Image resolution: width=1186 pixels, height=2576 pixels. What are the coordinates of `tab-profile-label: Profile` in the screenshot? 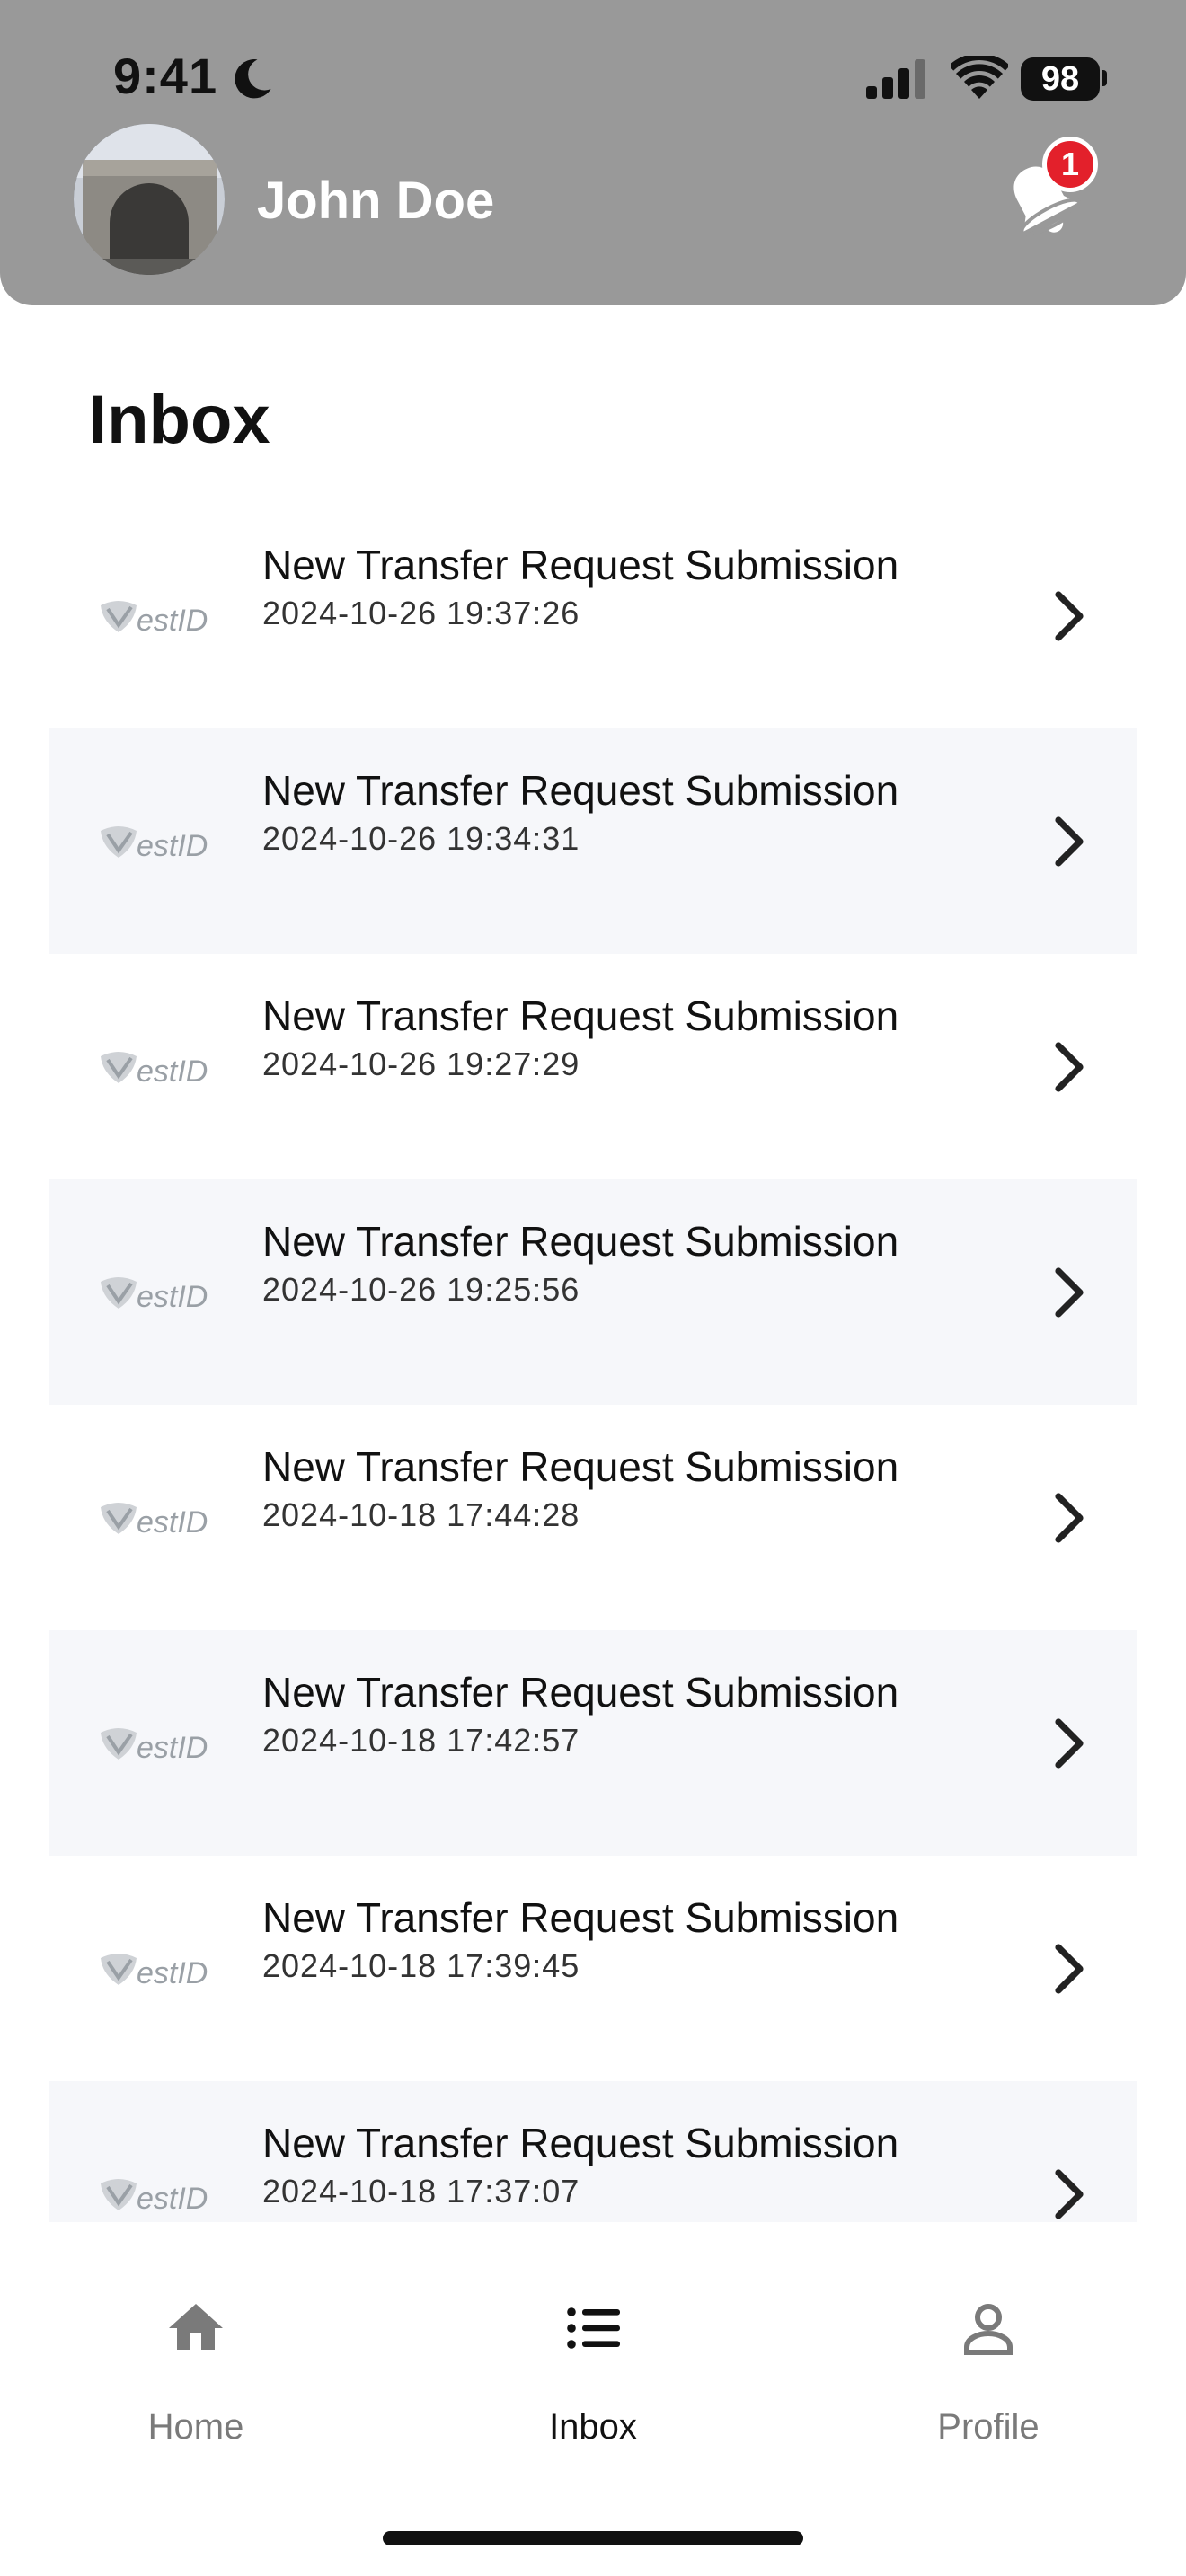 It's located at (988, 2427).